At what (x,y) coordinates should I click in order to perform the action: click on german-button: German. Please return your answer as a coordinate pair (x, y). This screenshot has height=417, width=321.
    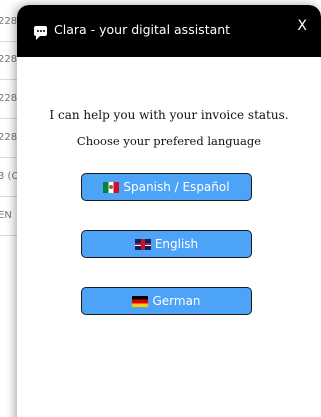
    Looking at the image, I should click on (166, 301).